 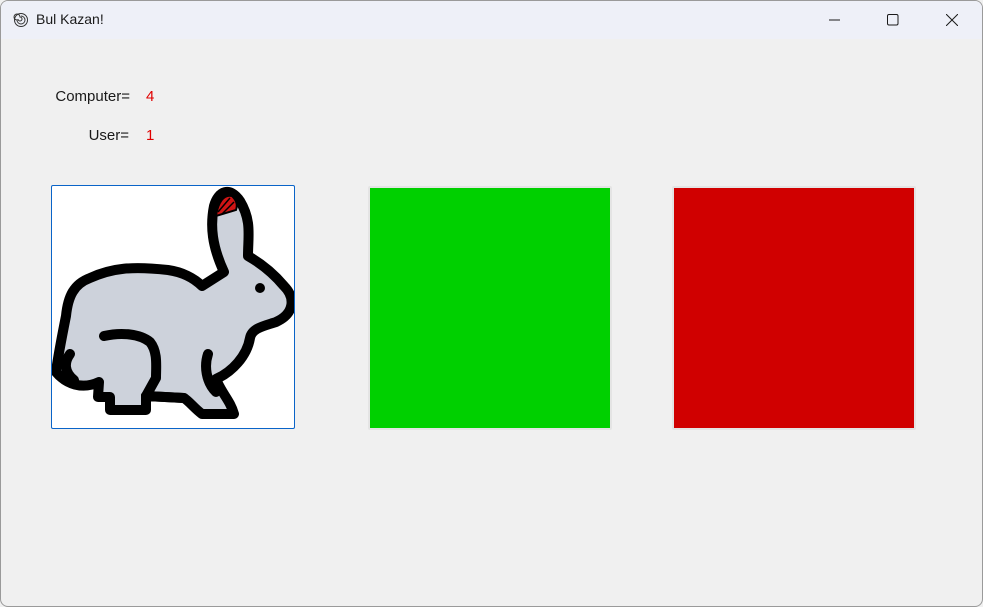 I want to click on card-green, so click(x=490, y=308).